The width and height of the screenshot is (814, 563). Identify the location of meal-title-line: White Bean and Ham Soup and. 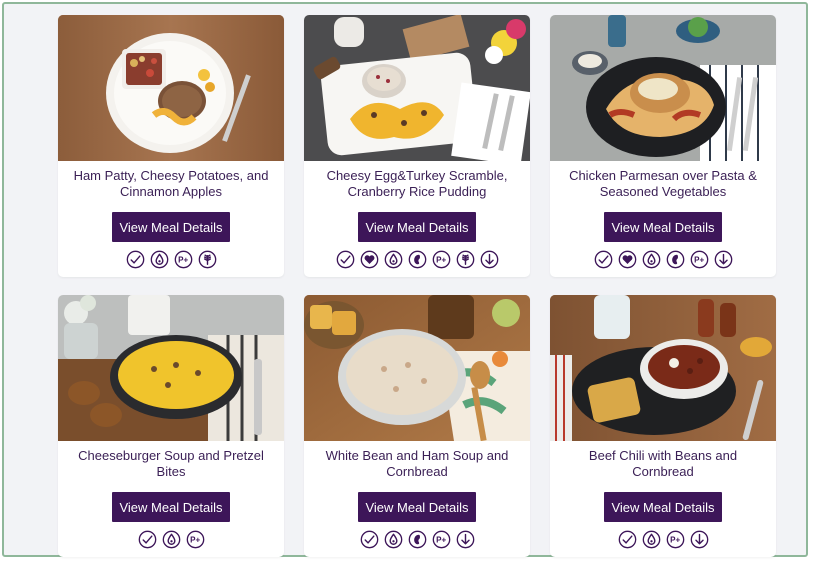
(417, 455).